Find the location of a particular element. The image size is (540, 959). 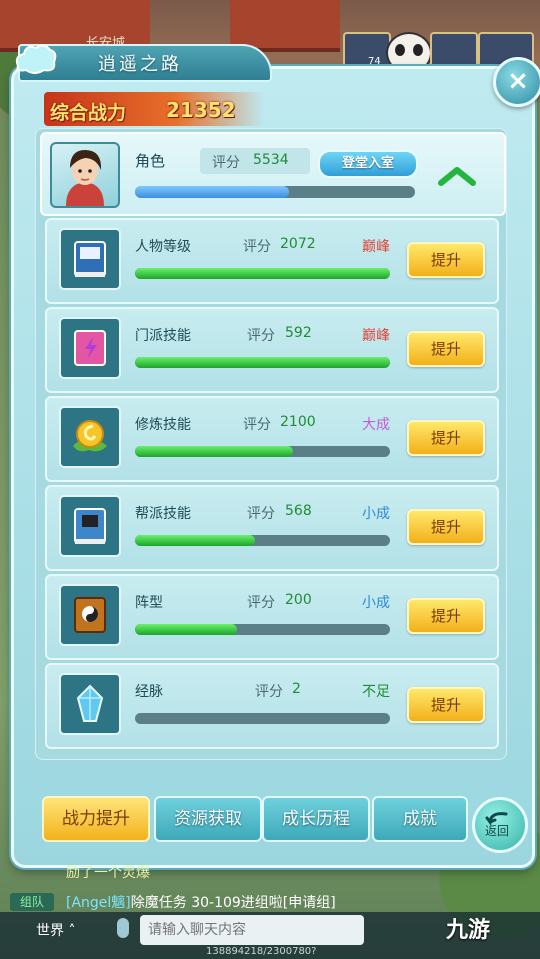

chevron-up-icon: ˄ is located at coordinates (72, 931).